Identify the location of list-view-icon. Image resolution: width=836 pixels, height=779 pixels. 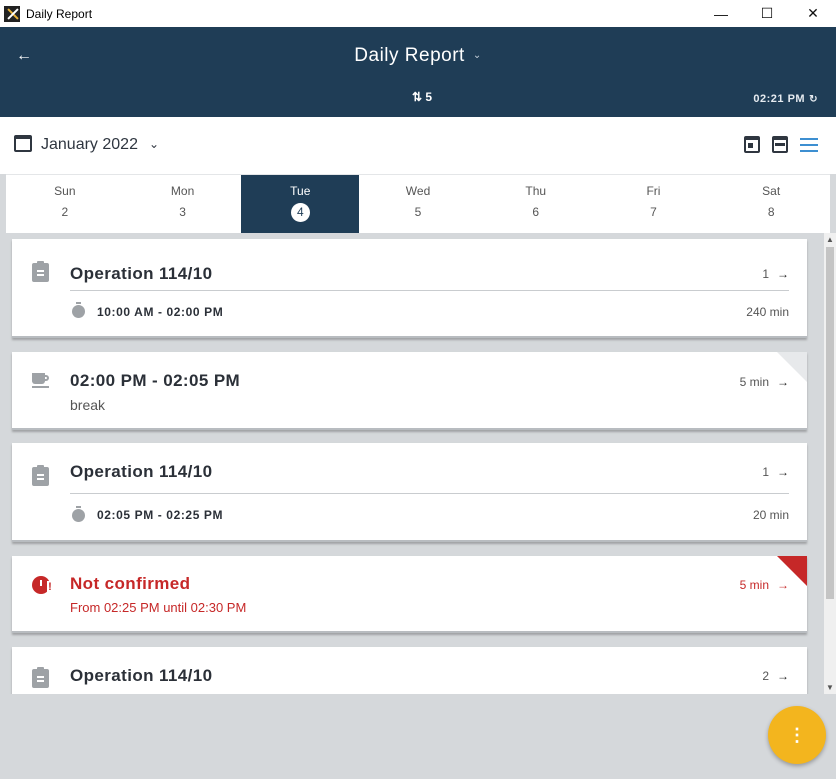
(809, 144).